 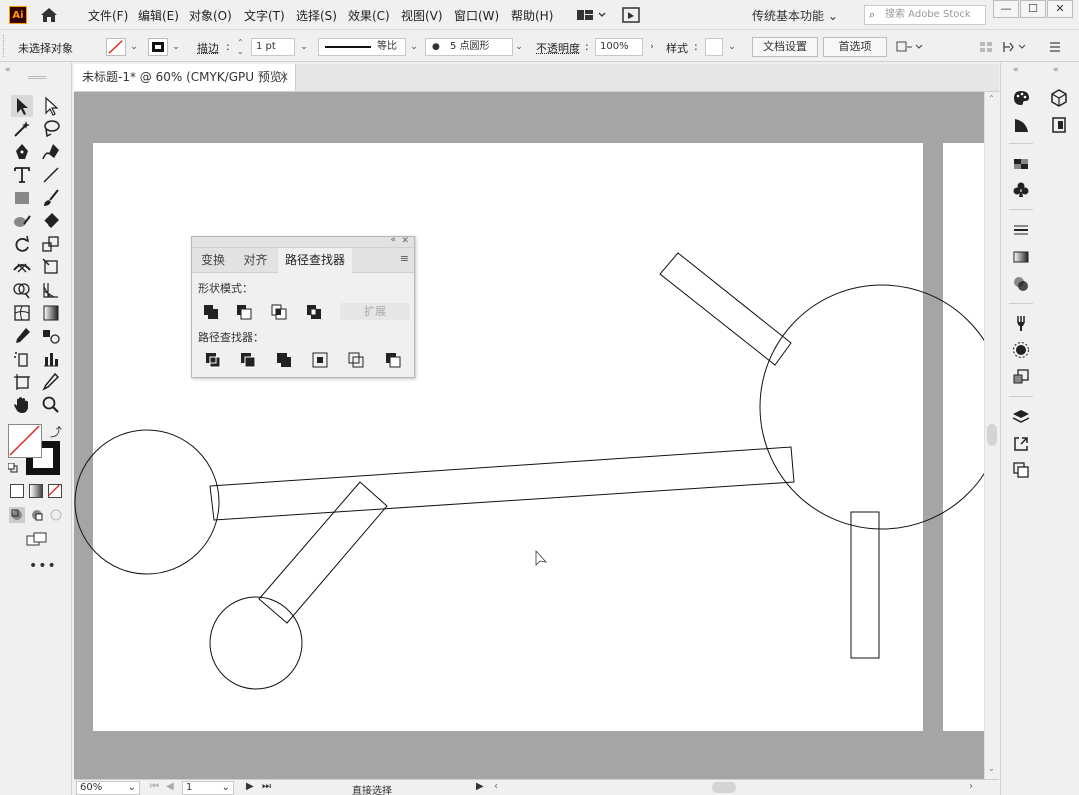 What do you see at coordinates (1015, 47) in the screenshot?
I see `transform-icon` at bounding box center [1015, 47].